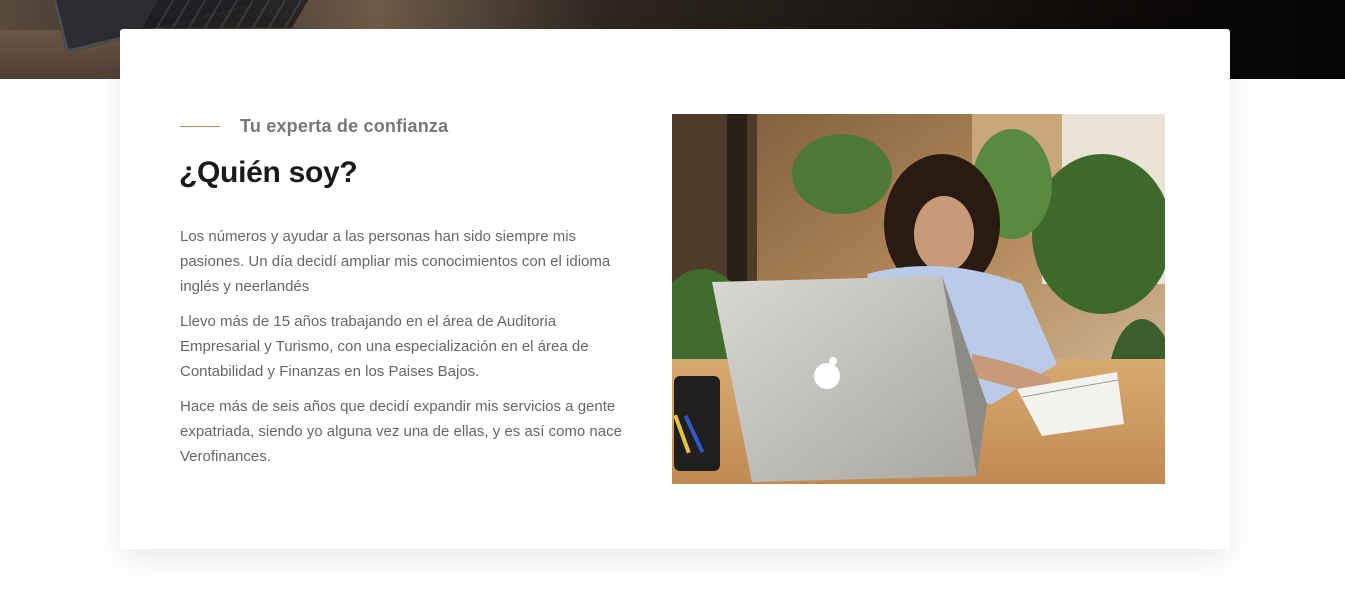 This screenshot has height=605, width=1345. Describe the element at coordinates (225, 14) in the screenshot. I see `hero-keyboard` at that location.